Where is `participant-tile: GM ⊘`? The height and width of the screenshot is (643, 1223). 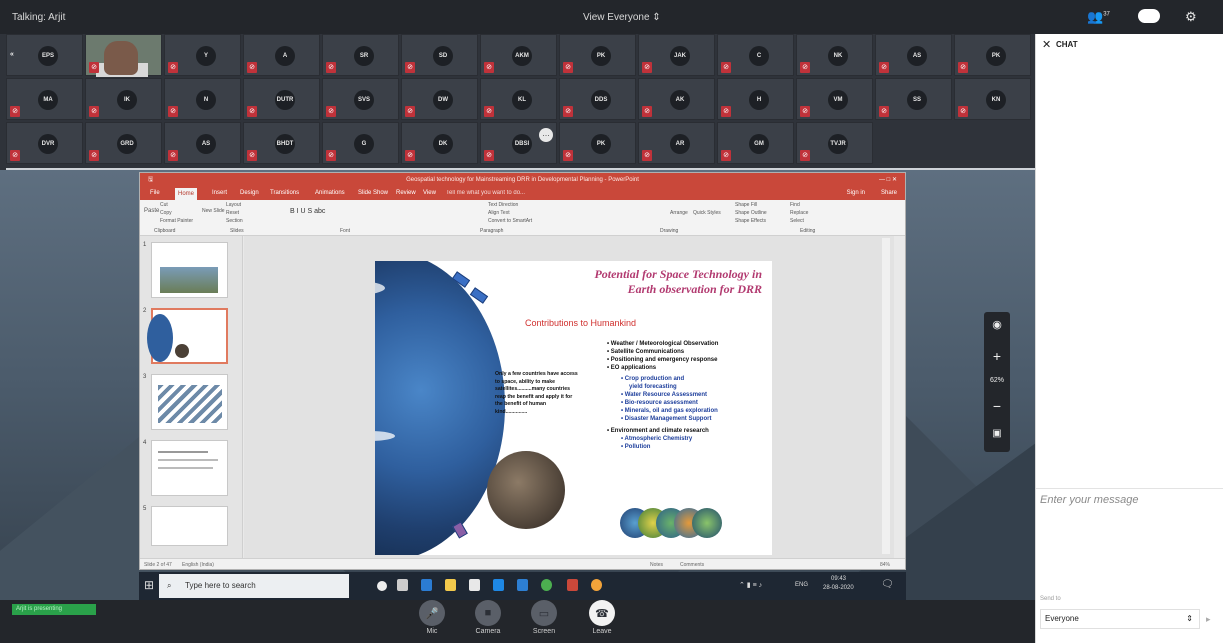
participant-tile: GM ⊘ is located at coordinates (755, 143).